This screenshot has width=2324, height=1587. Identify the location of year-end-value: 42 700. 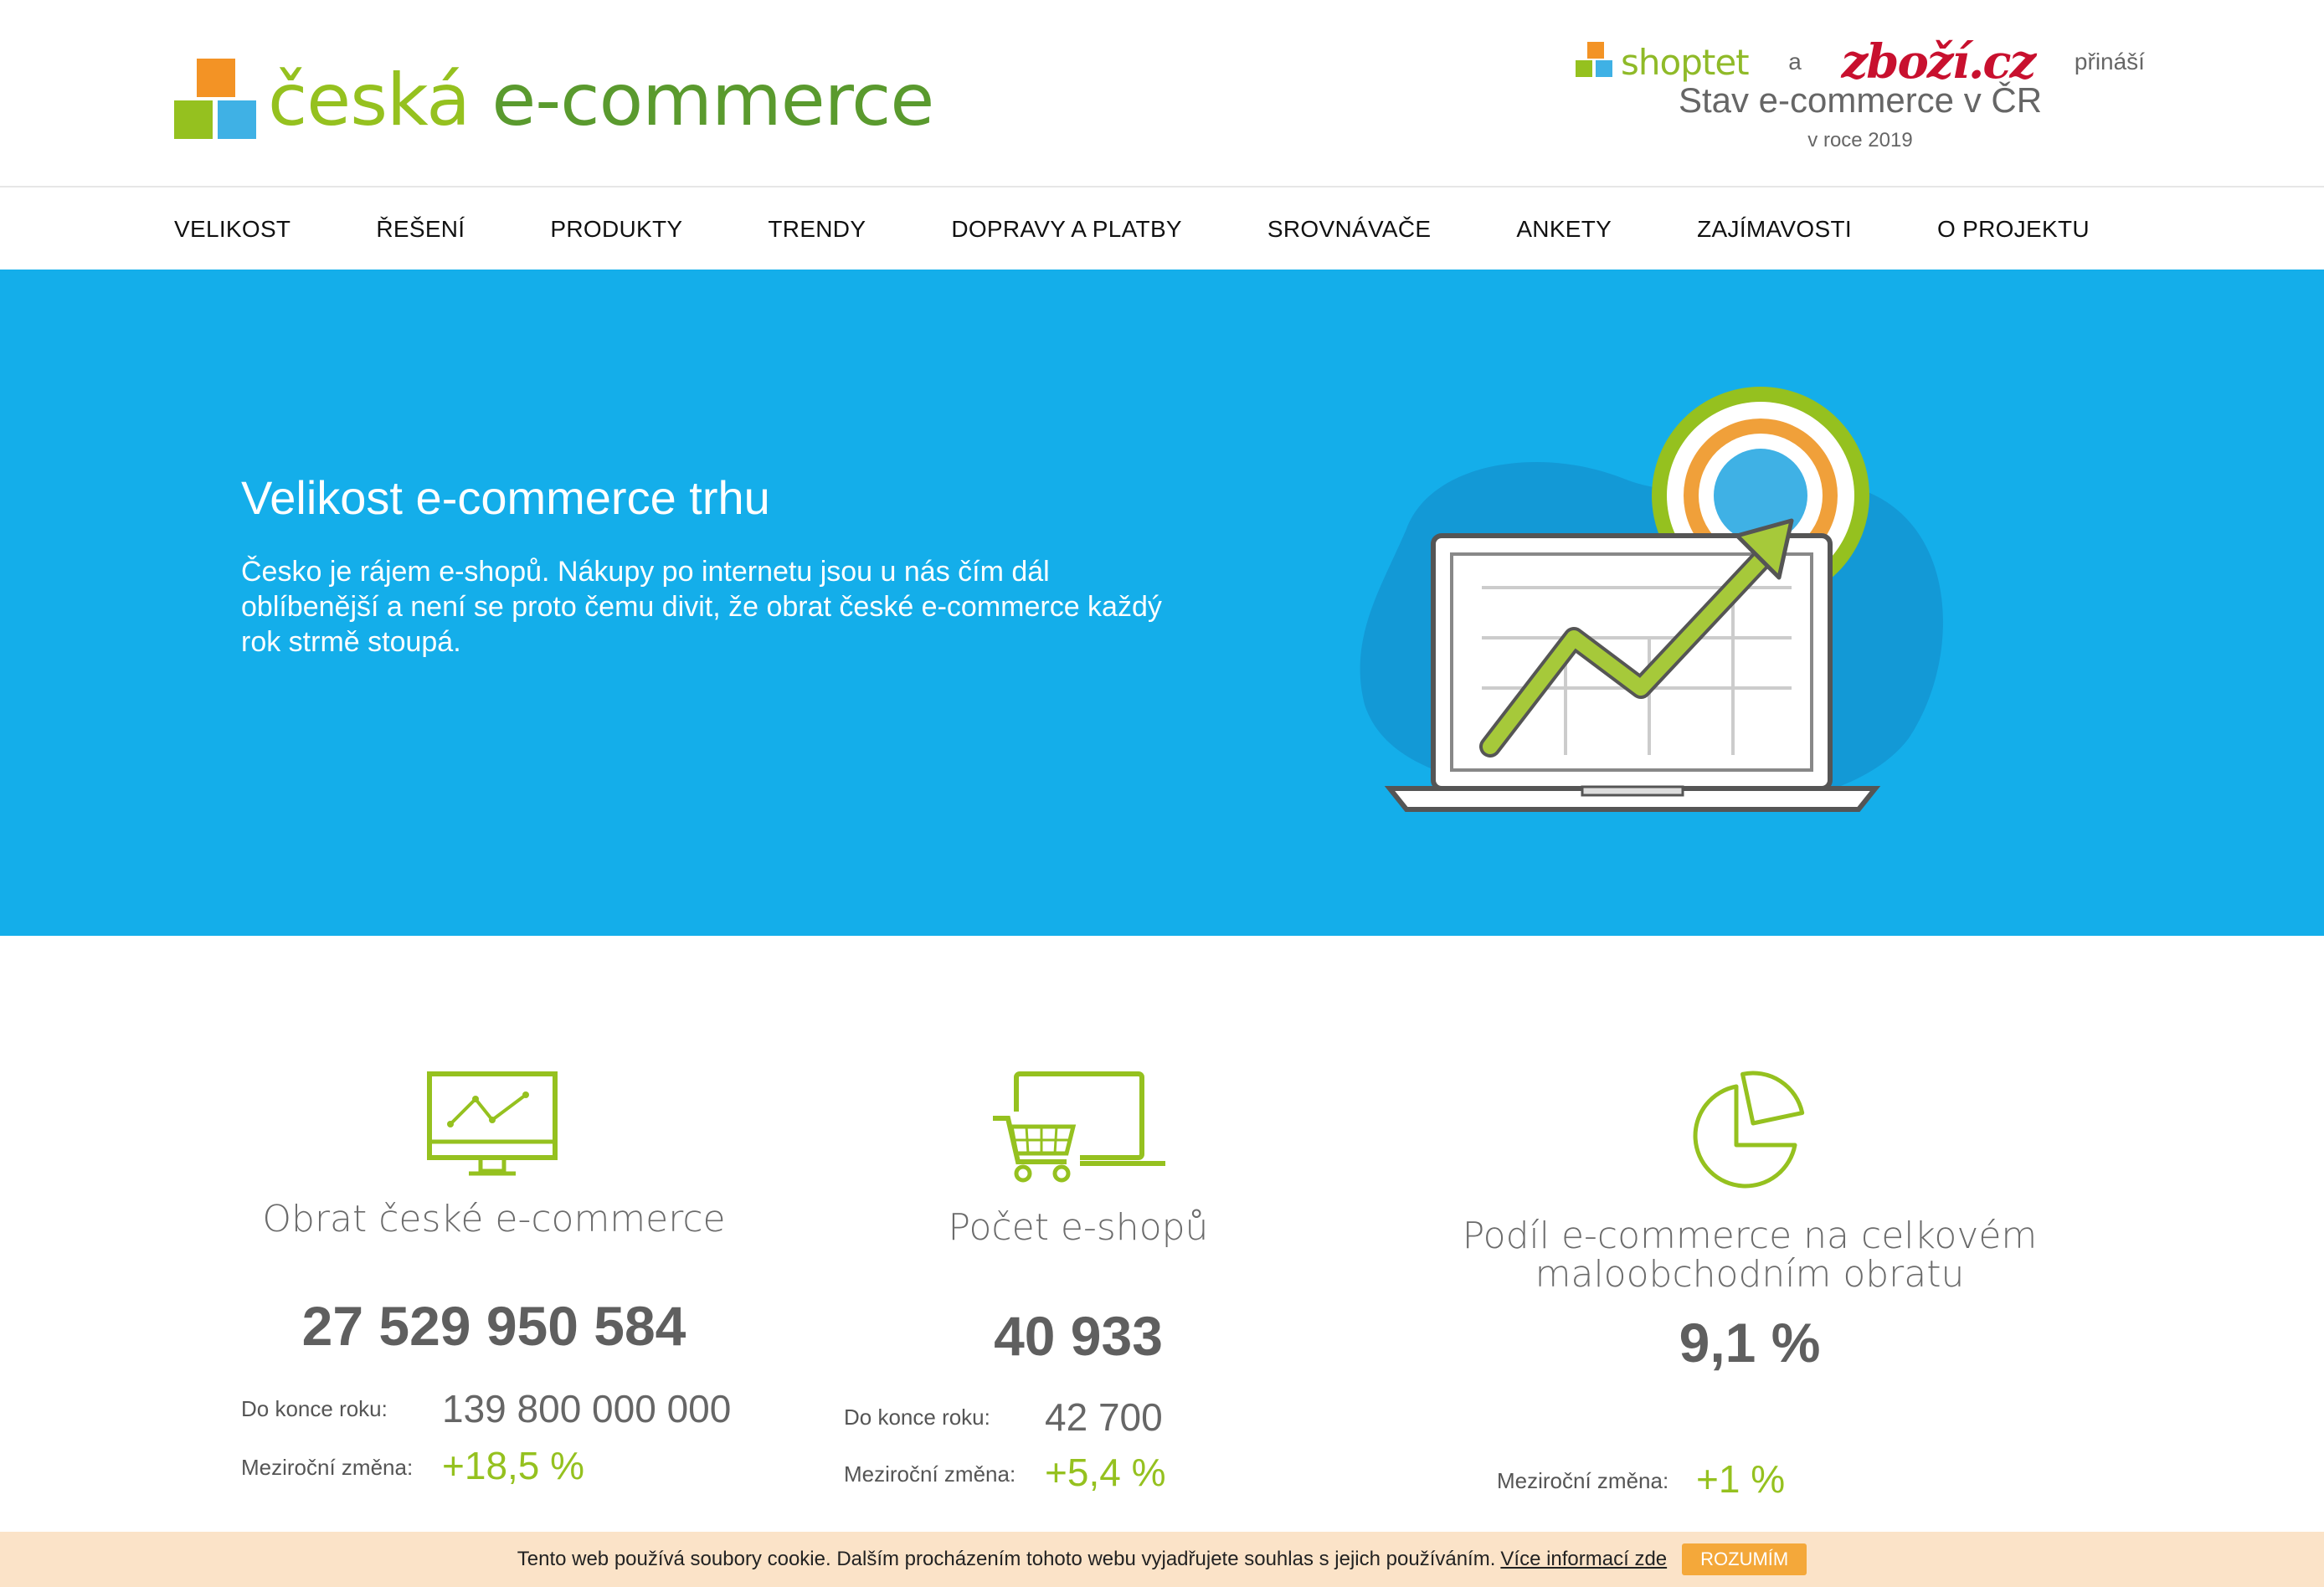
(1104, 1417).